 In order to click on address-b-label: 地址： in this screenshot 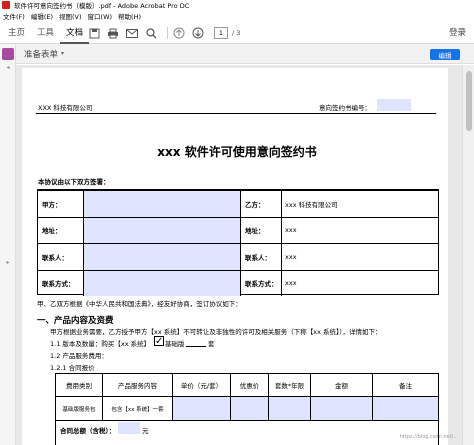, I will do `click(255, 231)`.